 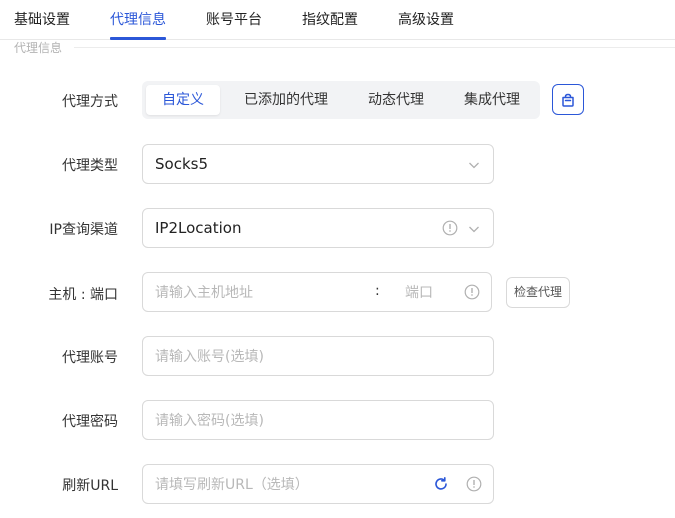 I want to click on port-input, so click(x=435, y=293).